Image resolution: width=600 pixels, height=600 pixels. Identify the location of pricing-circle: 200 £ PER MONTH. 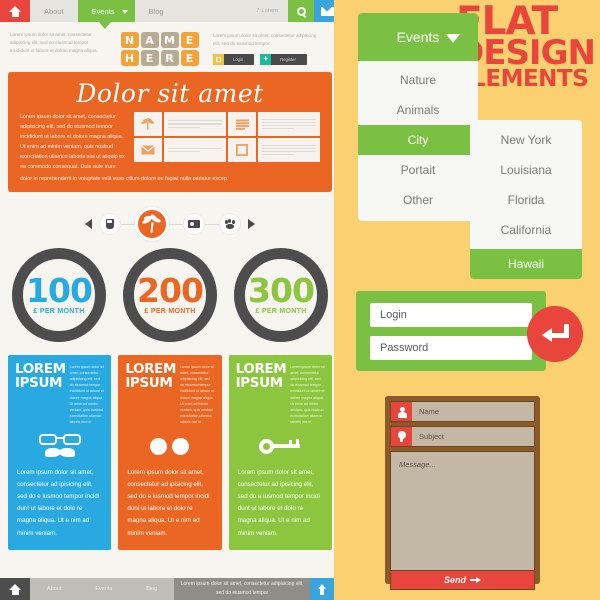
(170, 295).